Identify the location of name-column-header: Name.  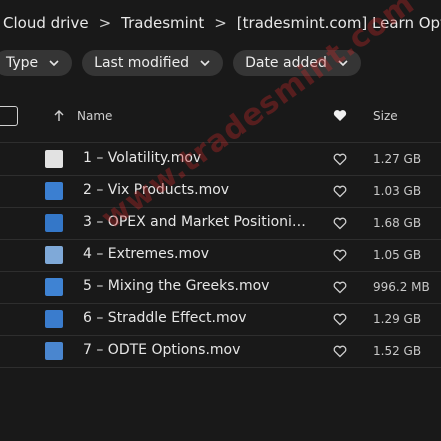
(94, 116).